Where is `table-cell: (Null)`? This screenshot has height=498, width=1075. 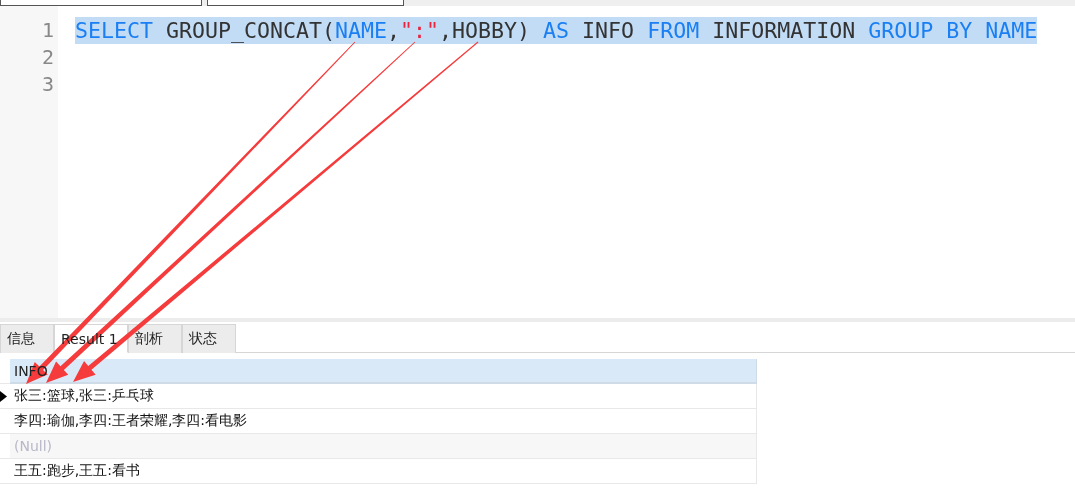
table-cell: (Null) is located at coordinates (383, 446).